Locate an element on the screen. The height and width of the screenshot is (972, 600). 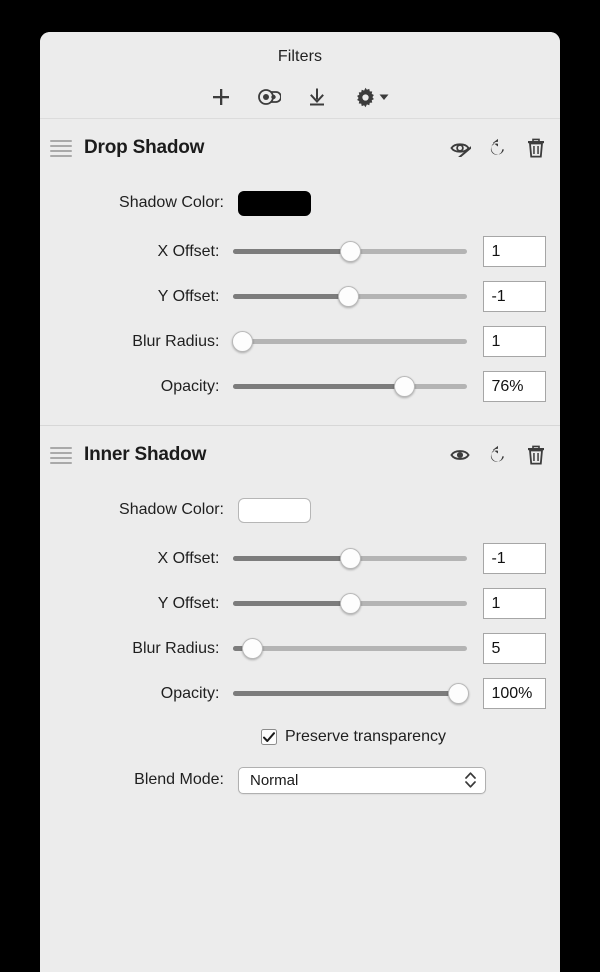
filter-header: Inner Shadow is located at coordinates (300, 455).